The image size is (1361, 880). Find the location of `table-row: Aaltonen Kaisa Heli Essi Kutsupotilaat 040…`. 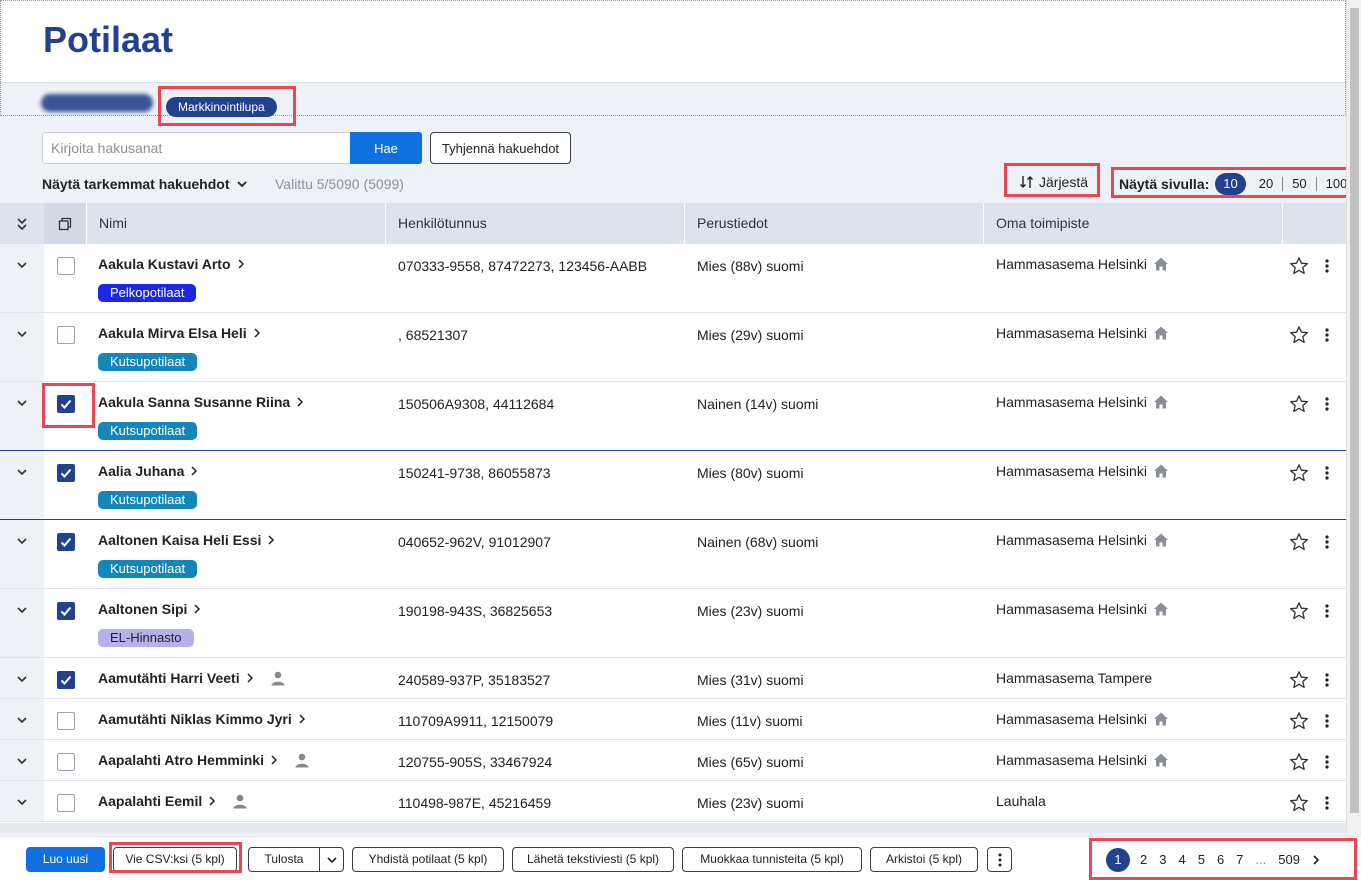

table-row: Aaltonen Kaisa Heli Essi Kutsupotilaat 040… is located at coordinates (673, 554).